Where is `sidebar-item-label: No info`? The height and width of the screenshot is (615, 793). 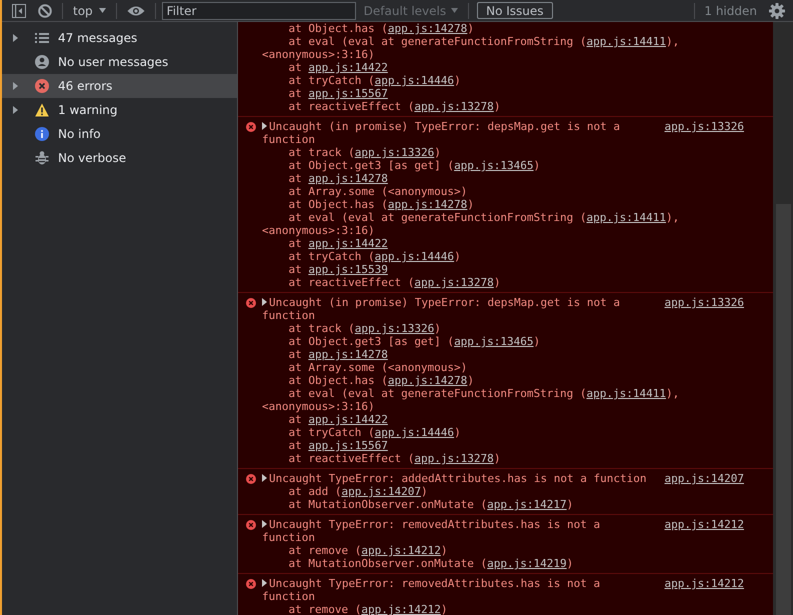 sidebar-item-label: No info is located at coordinates (79, 134).